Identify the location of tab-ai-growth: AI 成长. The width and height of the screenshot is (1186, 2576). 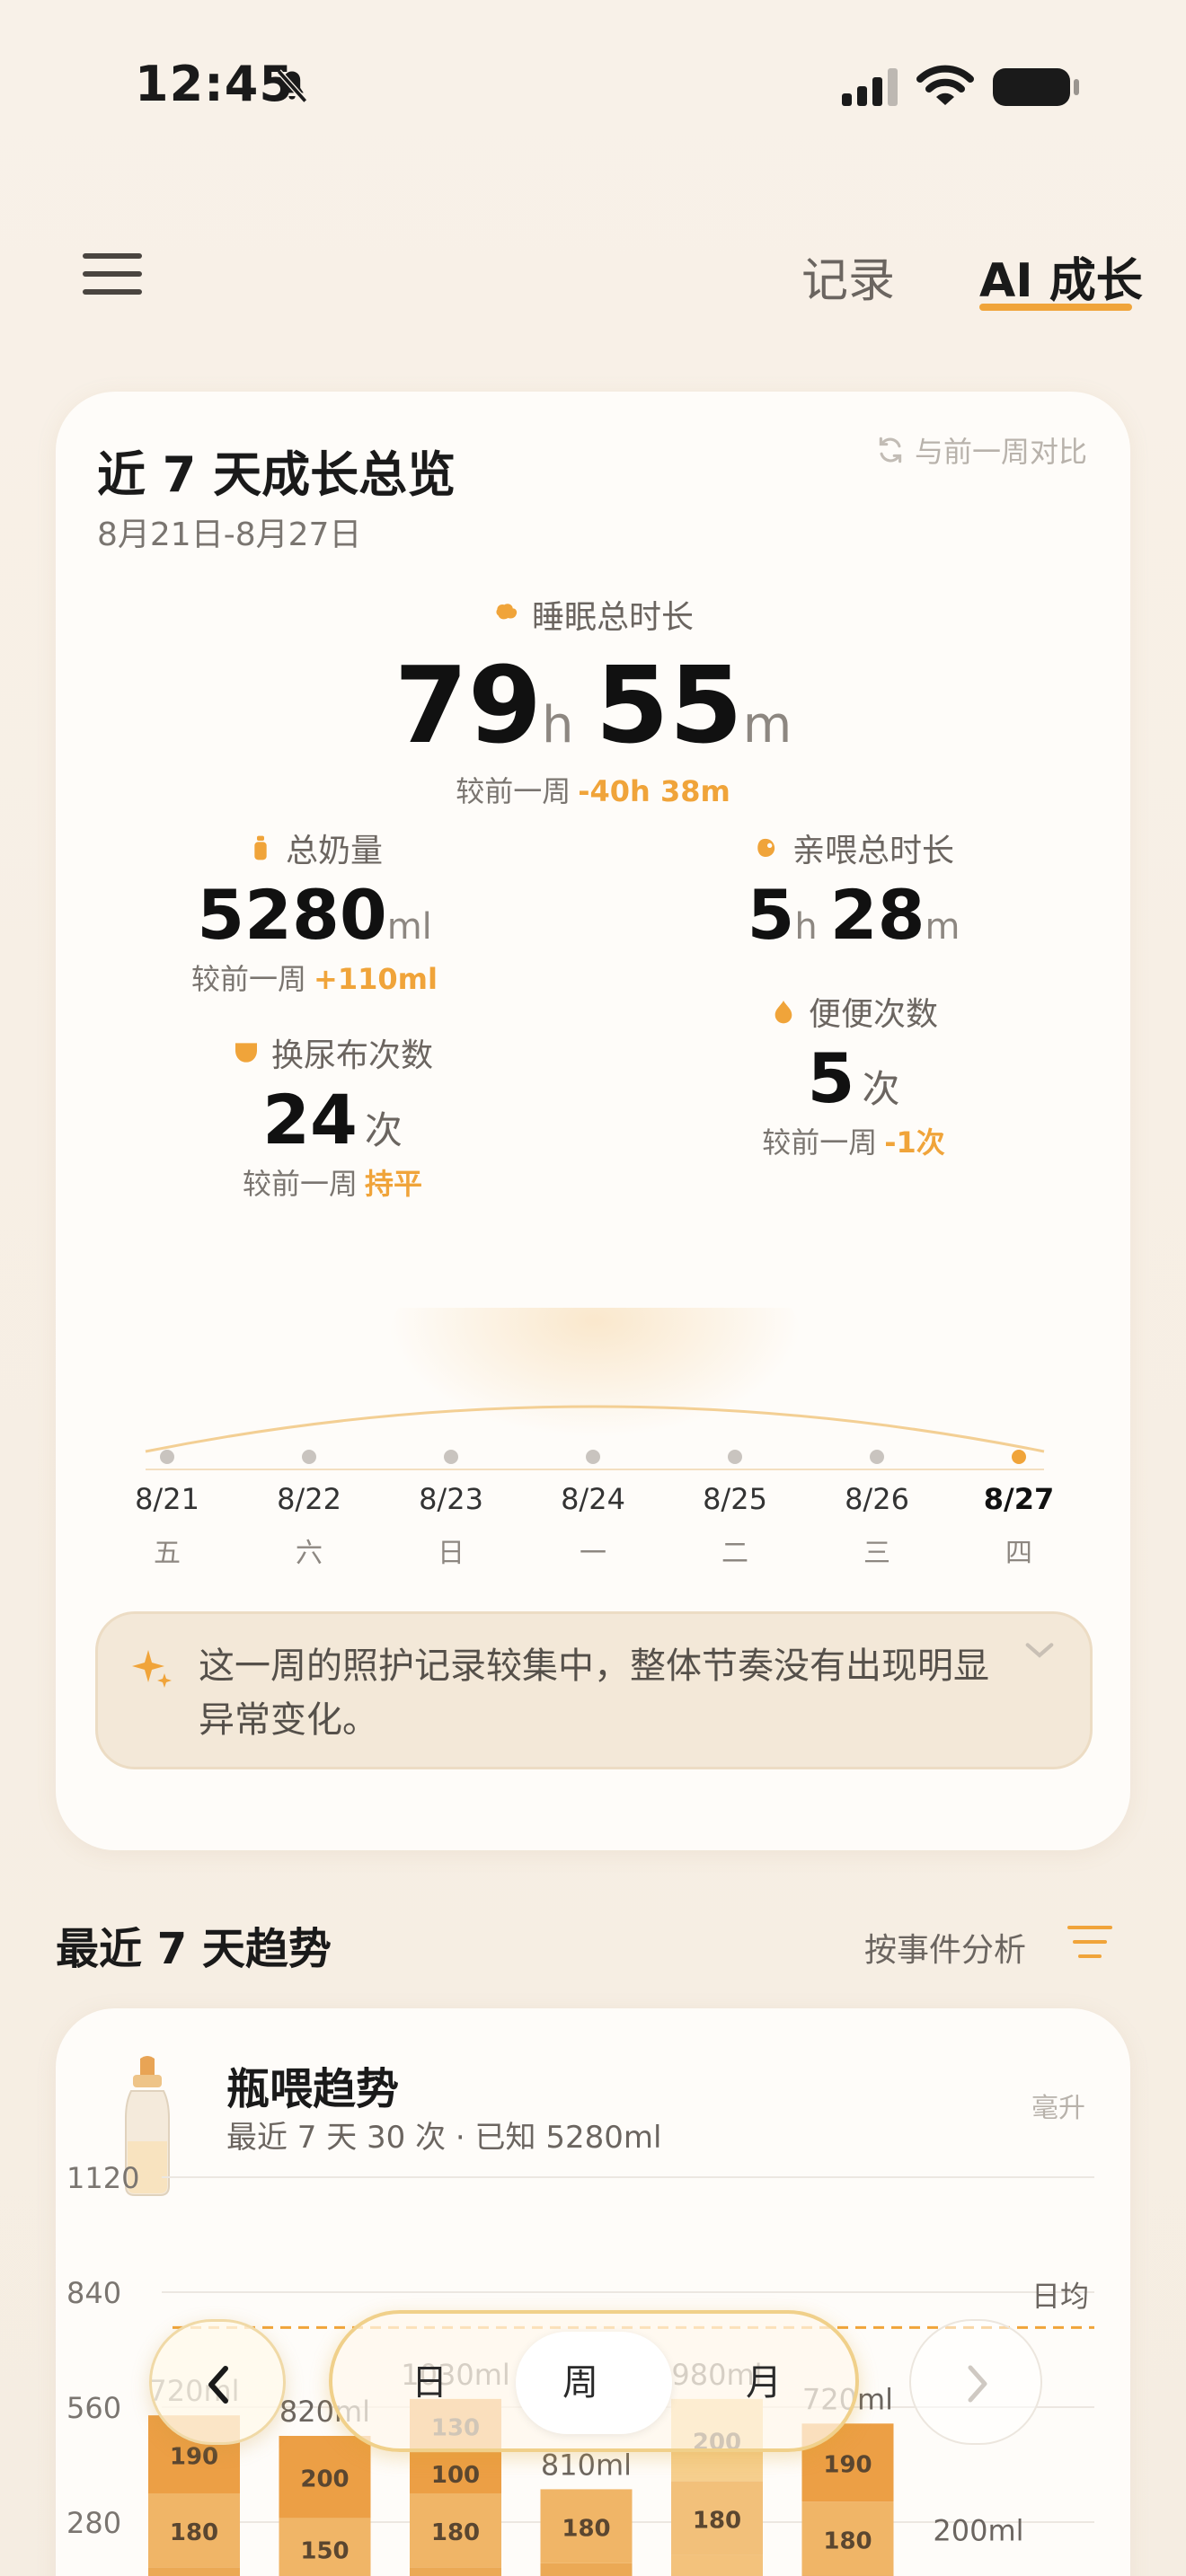
(1061, 276).